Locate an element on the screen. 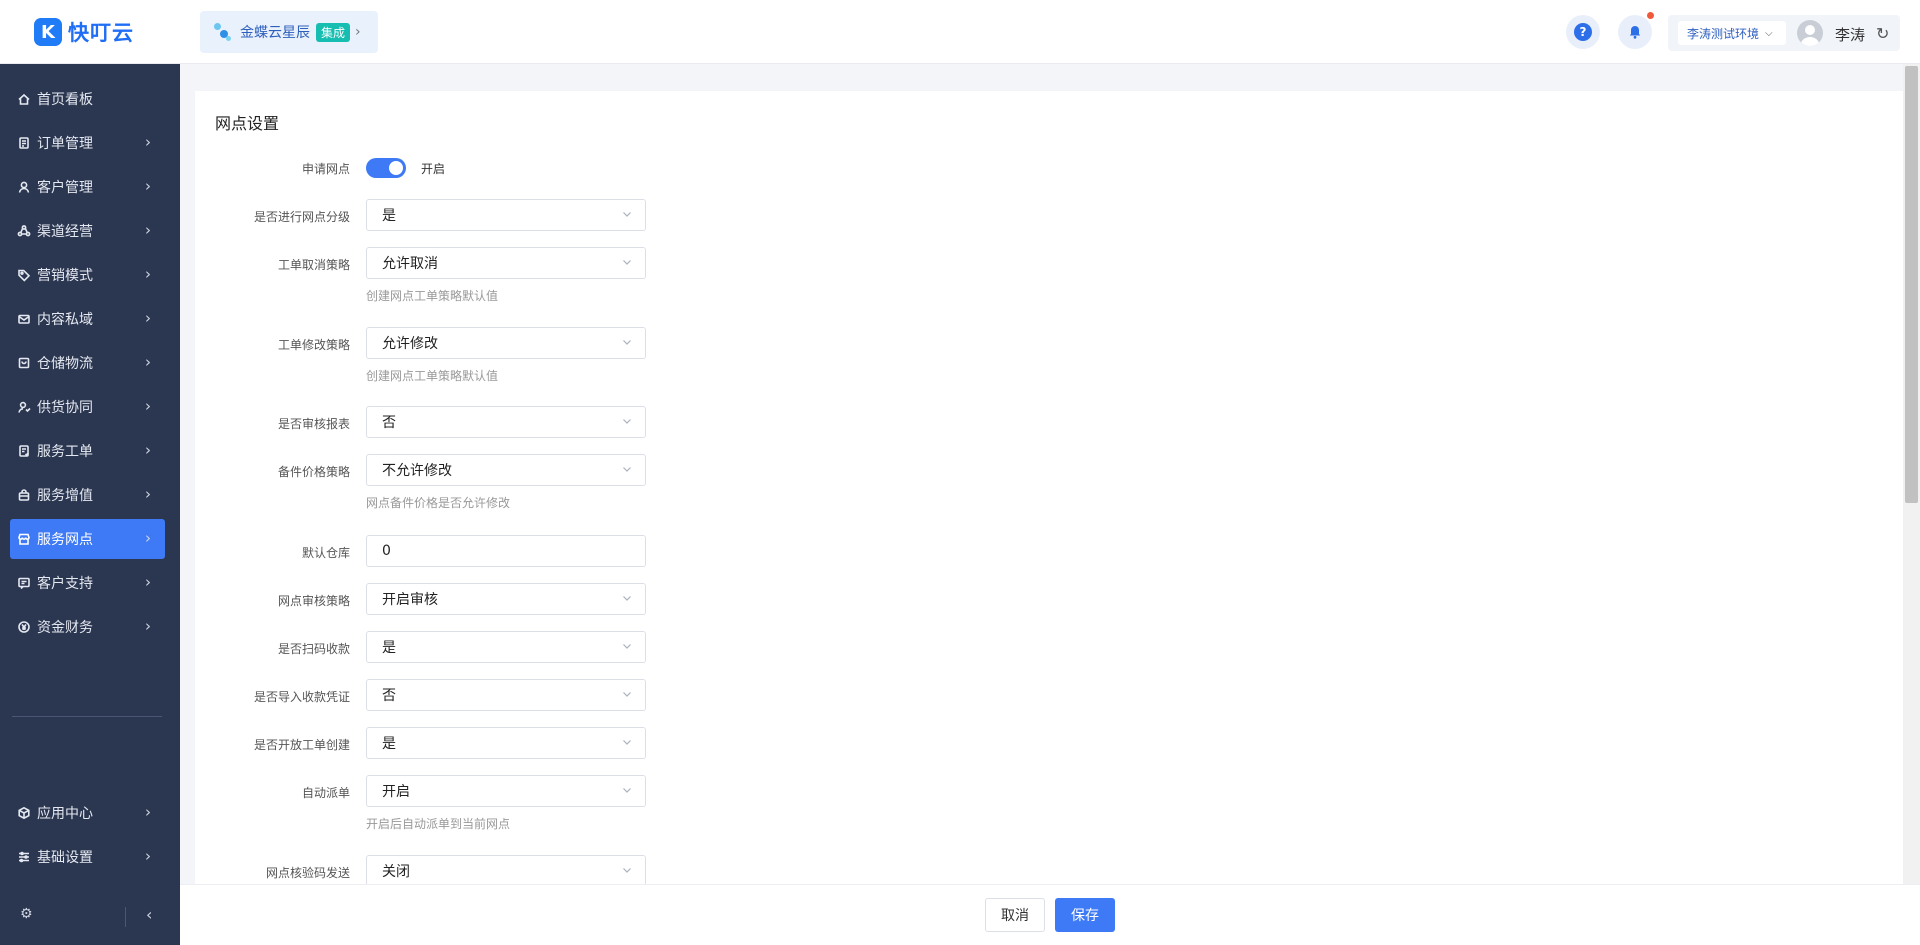  setting-select: 开启审核 is located at coordinates (506, 599).